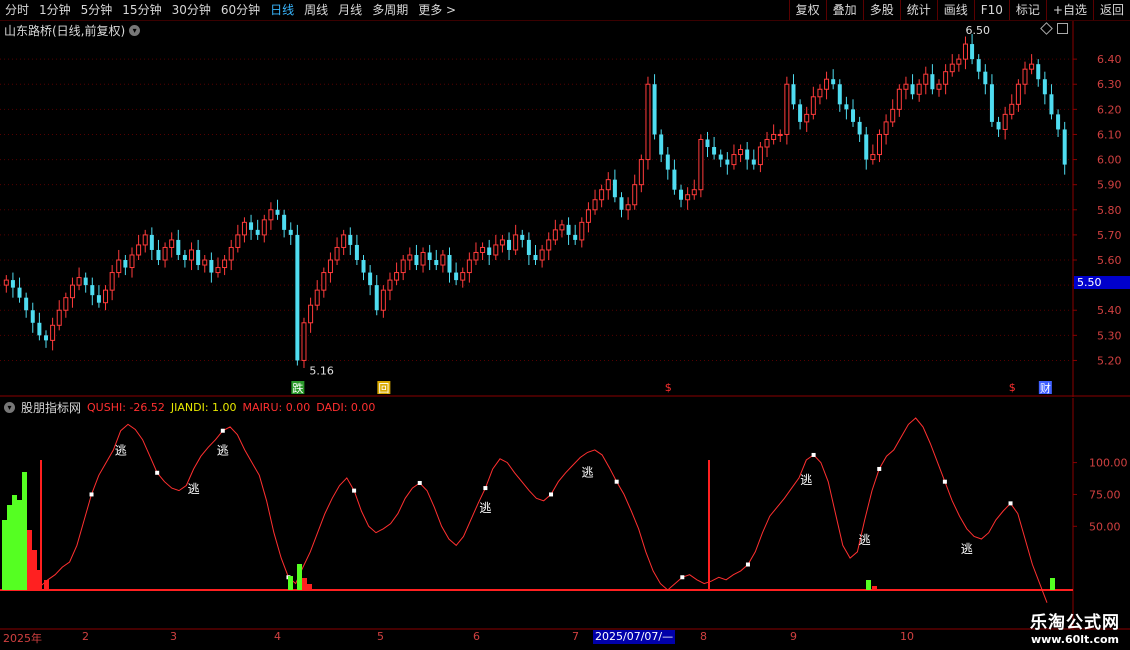  What do you see at coordinates (240, 10) in the screenshot?
I see `period-tab-5: 60分钟` at bounding box center [240, 10].